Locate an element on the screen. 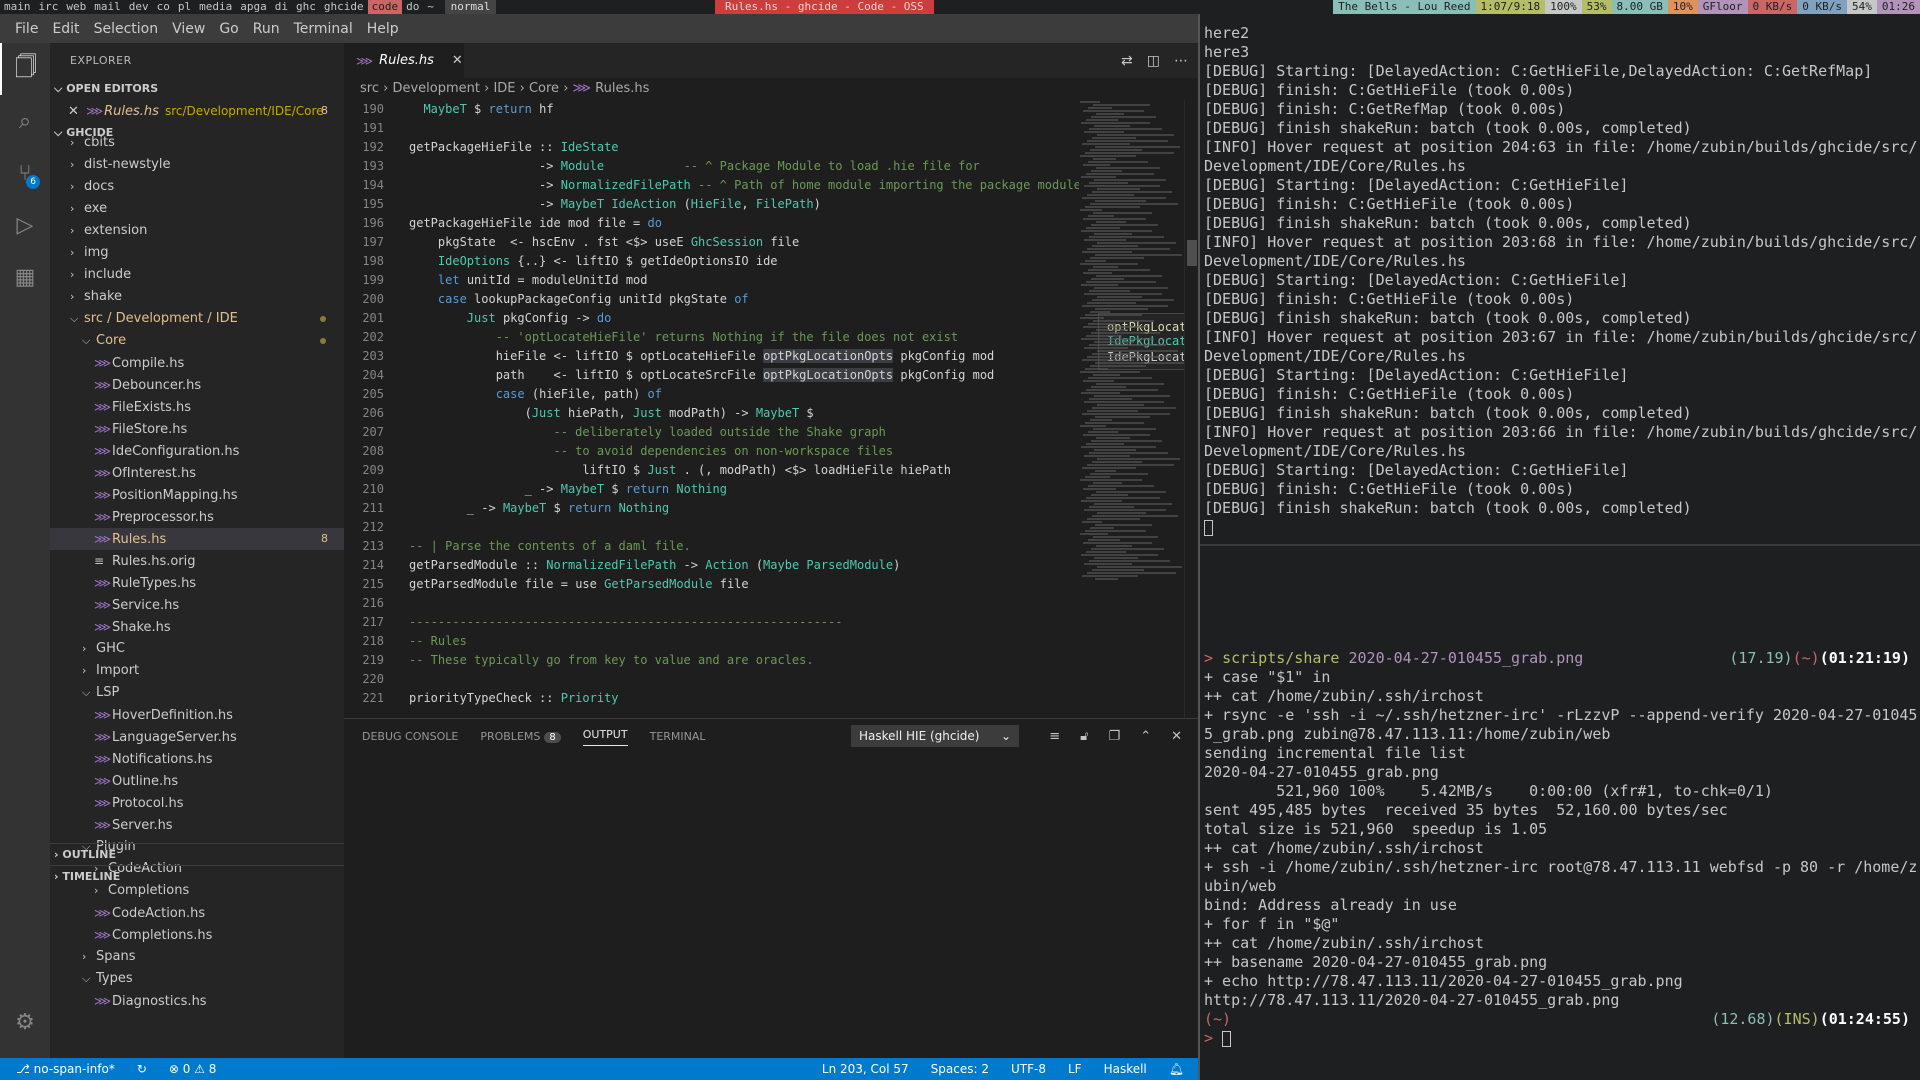 Image resolution: width=1920 pixels, height=1080 pixels. tree-item: › cbits is located at coordinates (197, 143).